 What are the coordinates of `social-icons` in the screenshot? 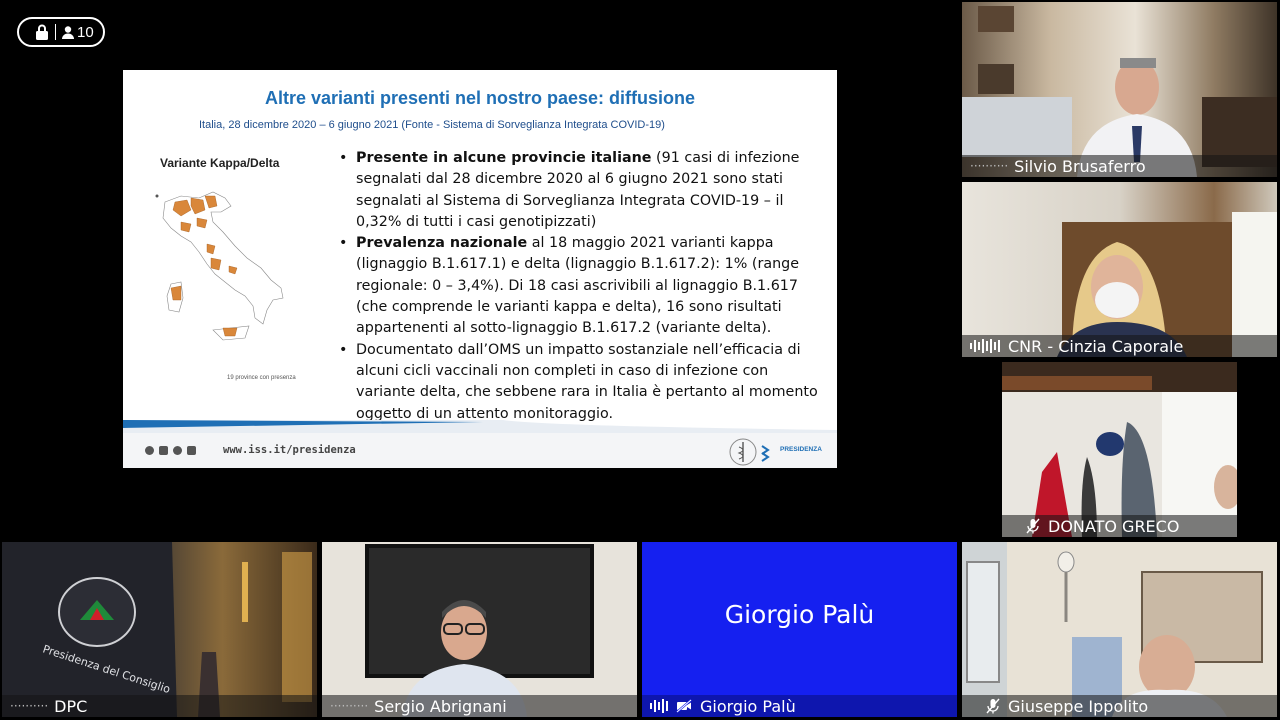 It's located at (170, 450).